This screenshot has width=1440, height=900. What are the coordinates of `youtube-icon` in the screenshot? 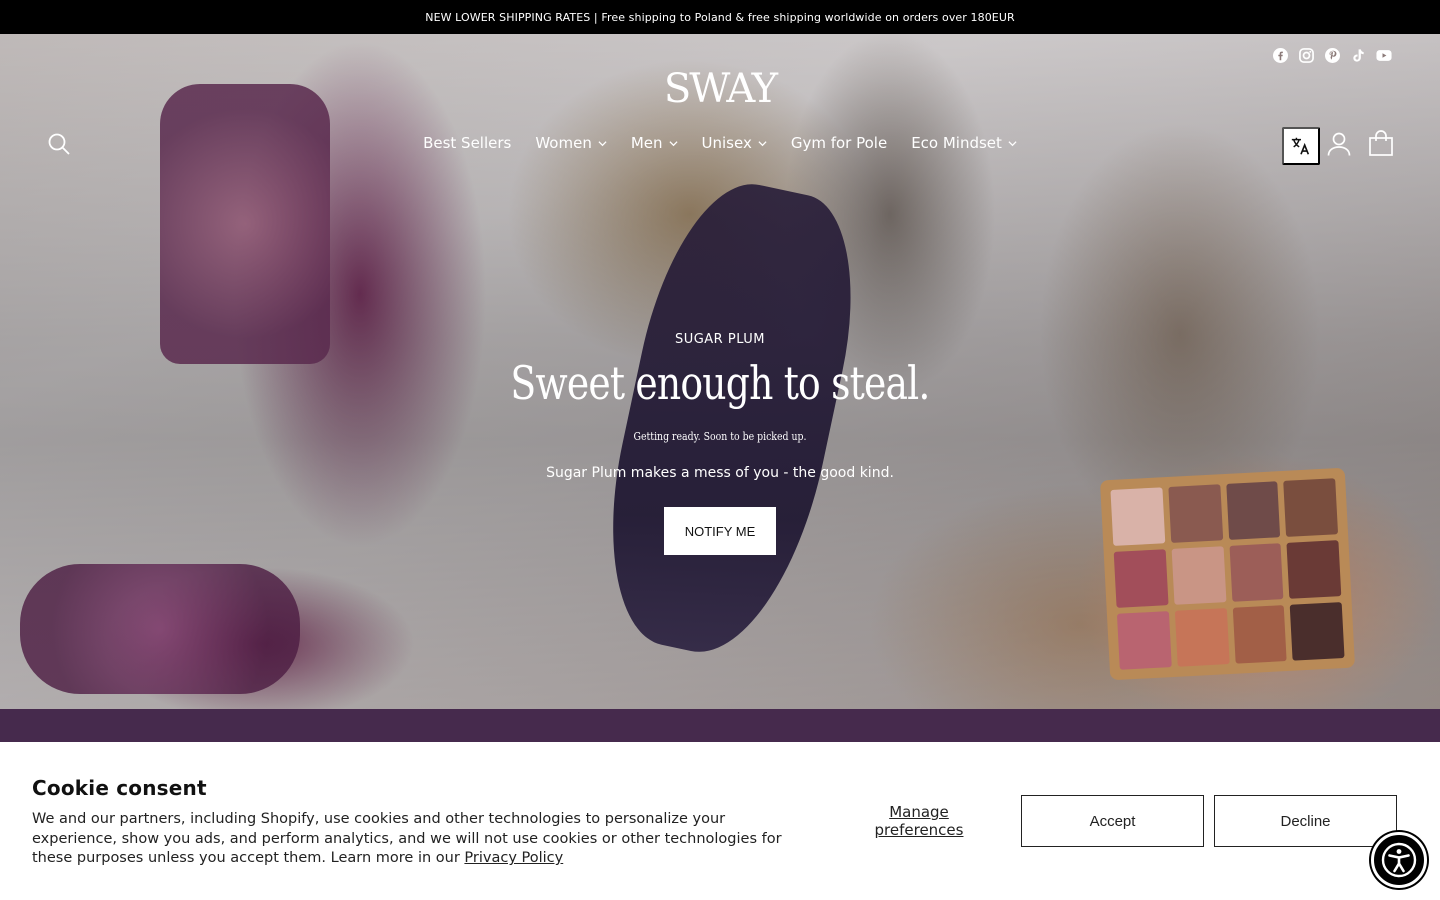 It's located at (1384, 55).